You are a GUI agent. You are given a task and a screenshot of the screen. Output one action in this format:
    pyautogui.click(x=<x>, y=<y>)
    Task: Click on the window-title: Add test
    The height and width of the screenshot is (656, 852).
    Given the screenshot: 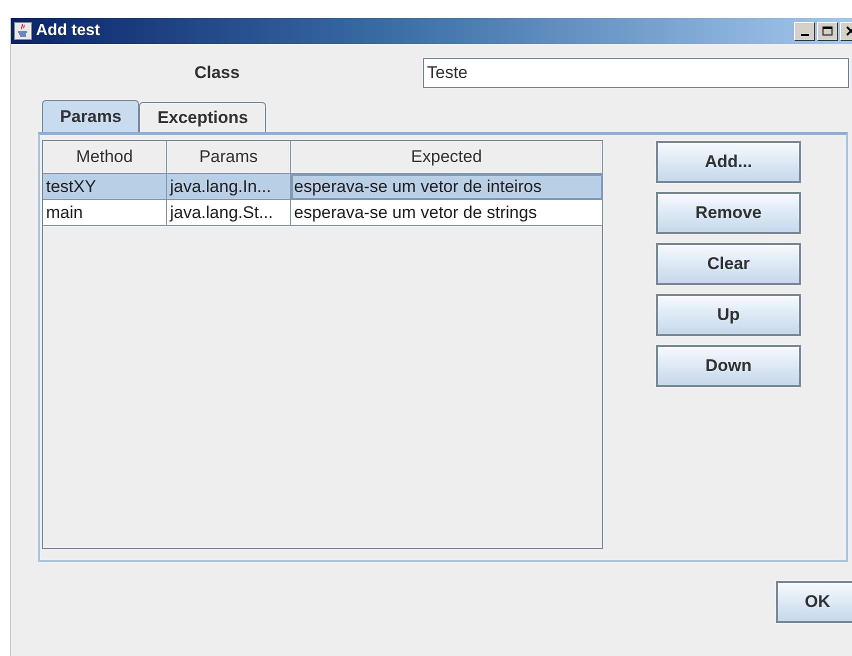 What is the action you would take?
    pyautogui.click(x=68, y=31)
    